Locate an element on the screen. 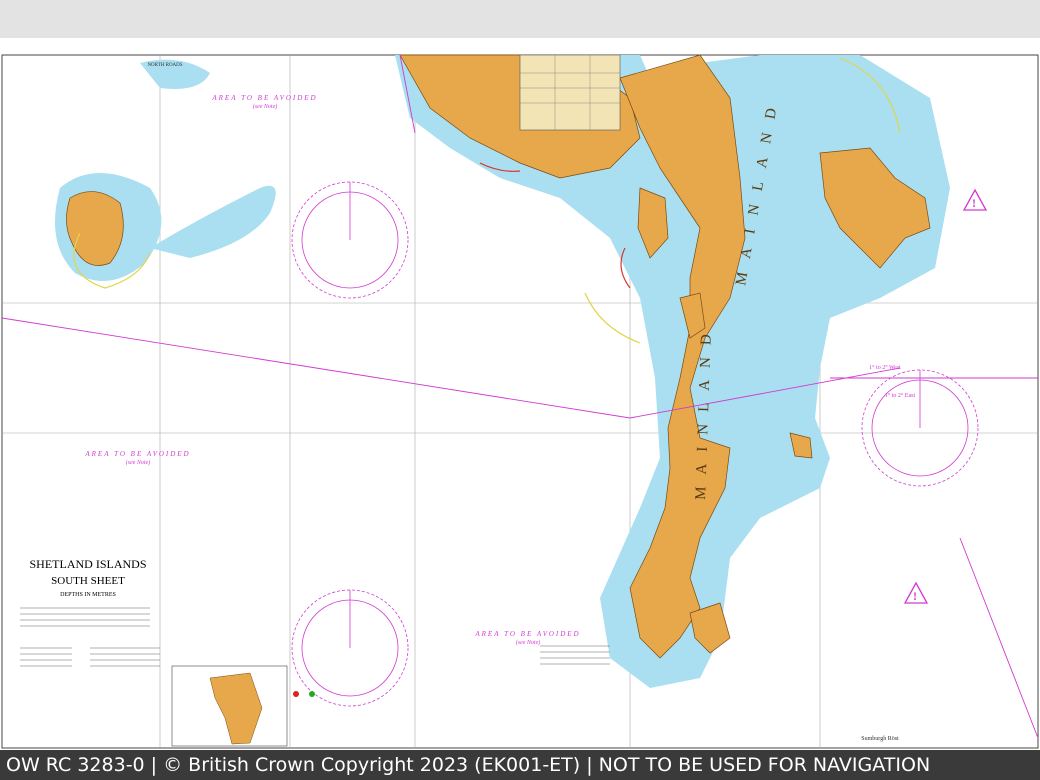  avoid-sub-south: (see Note) is located at coordinates (528, 642).